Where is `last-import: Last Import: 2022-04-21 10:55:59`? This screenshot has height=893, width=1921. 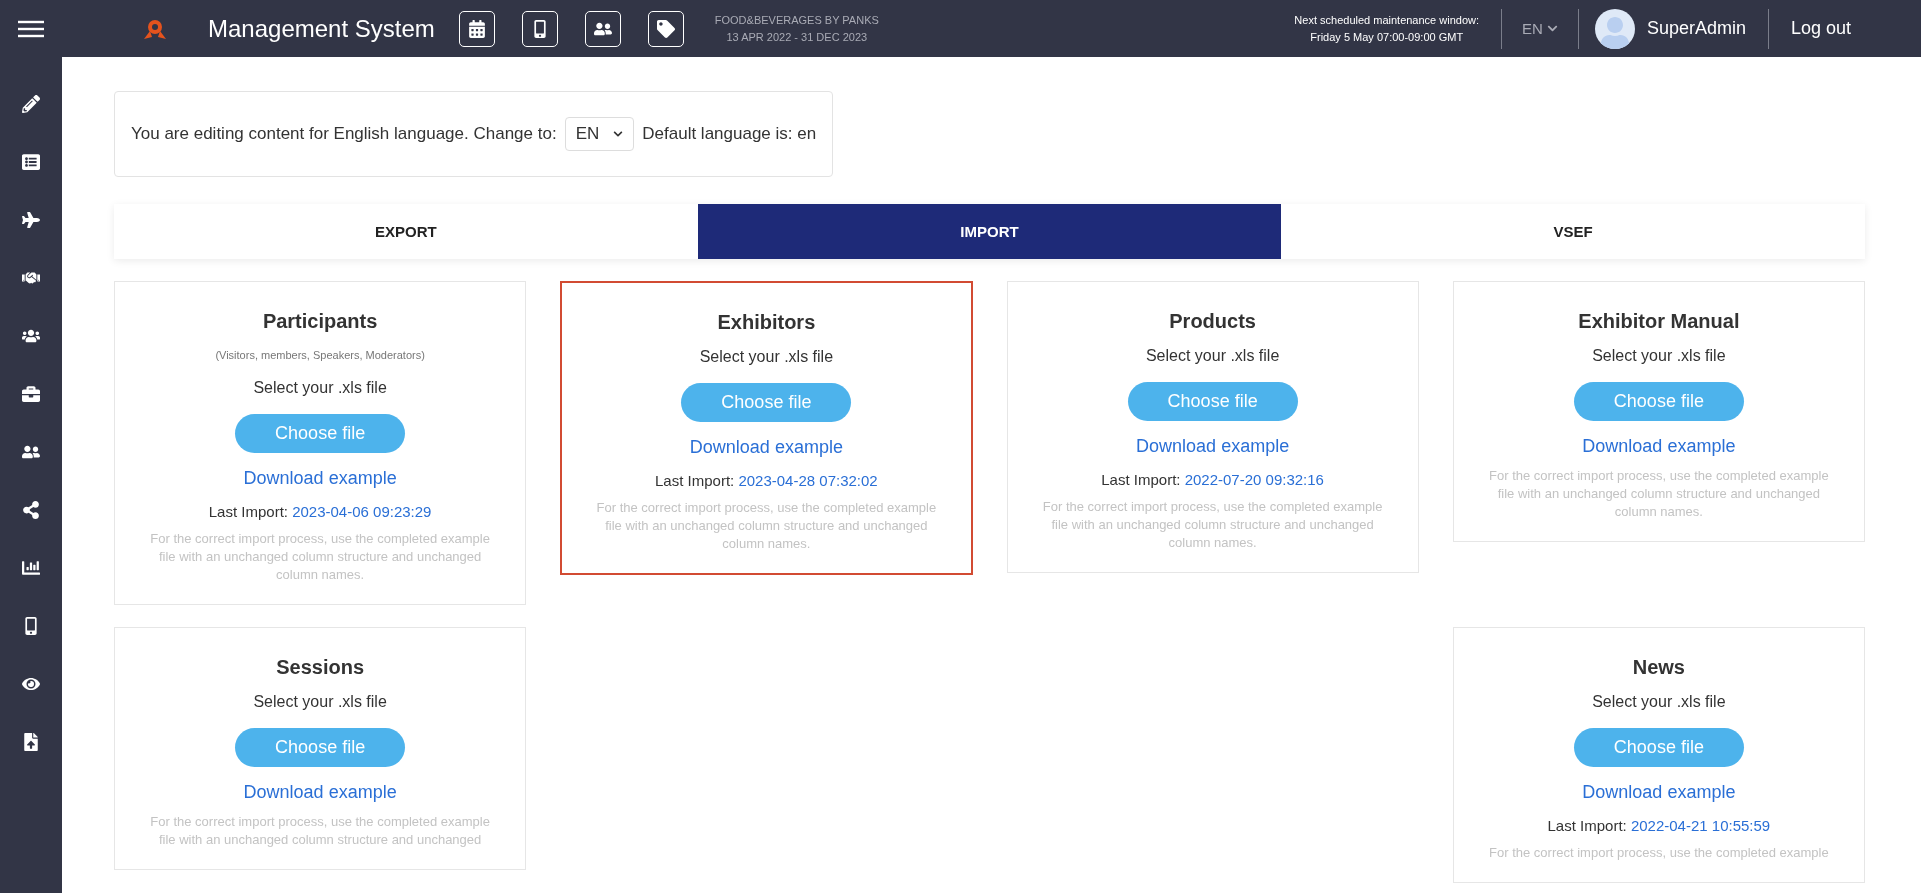
last-import: Last Import: 2022-04-21 10:55:59 is located at coordinates (1659, 825).